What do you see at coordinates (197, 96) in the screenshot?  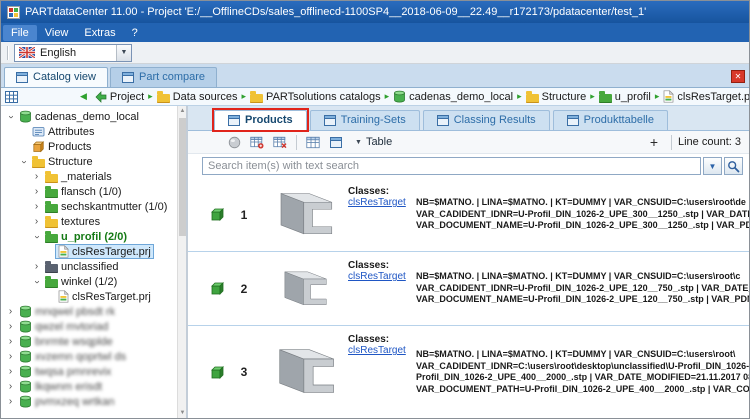 I see `breadcrumb-item: Data sources` at bounding box center [197, 96].